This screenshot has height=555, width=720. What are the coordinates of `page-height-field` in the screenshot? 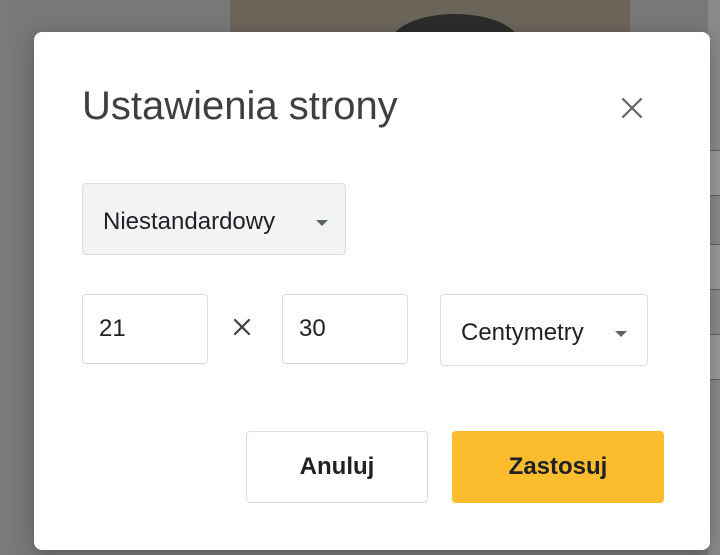 It's located at (345, 329).